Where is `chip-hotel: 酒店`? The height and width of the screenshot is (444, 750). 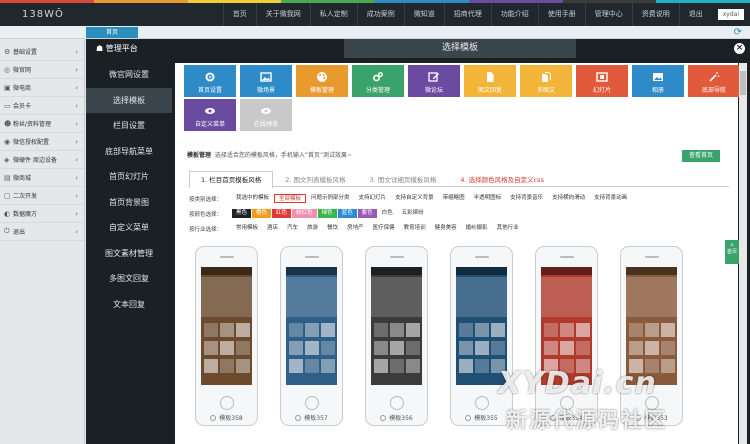 chip-hotel: 酒店 is located at coordinates (272, 228).